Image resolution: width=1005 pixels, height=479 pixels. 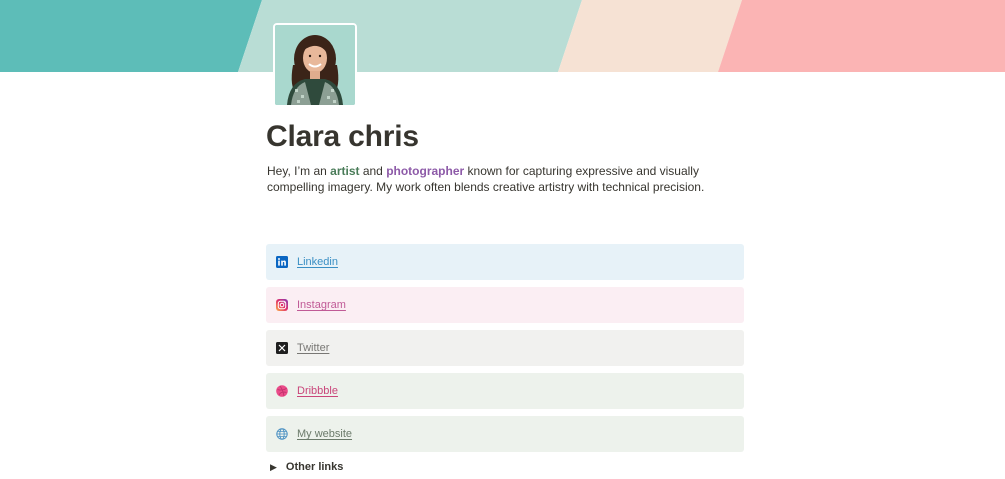 I want to click on link-label: Instagram, so click(x=321, y=305).